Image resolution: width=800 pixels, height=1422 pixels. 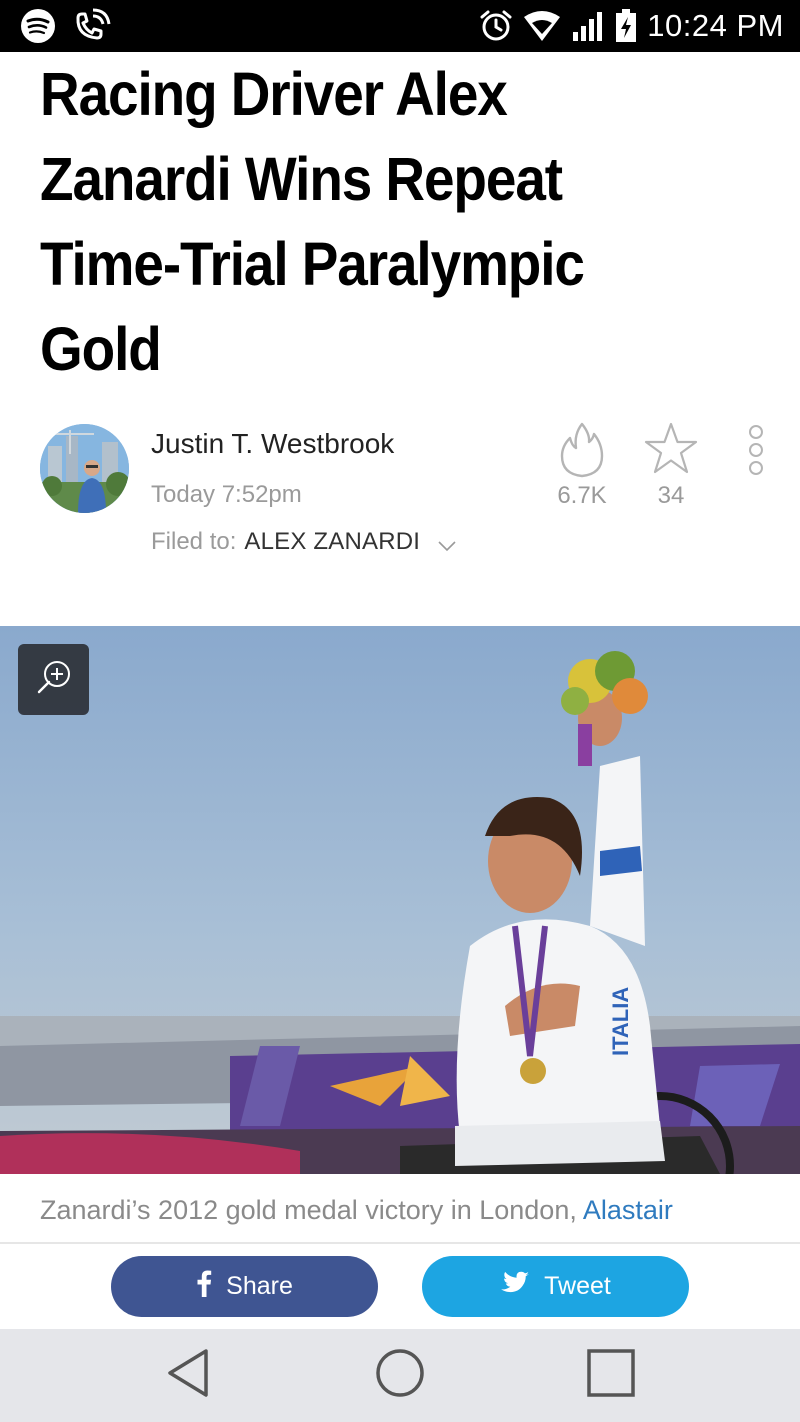 I want to click on zoom-in-button, so click(x=53, y=679).